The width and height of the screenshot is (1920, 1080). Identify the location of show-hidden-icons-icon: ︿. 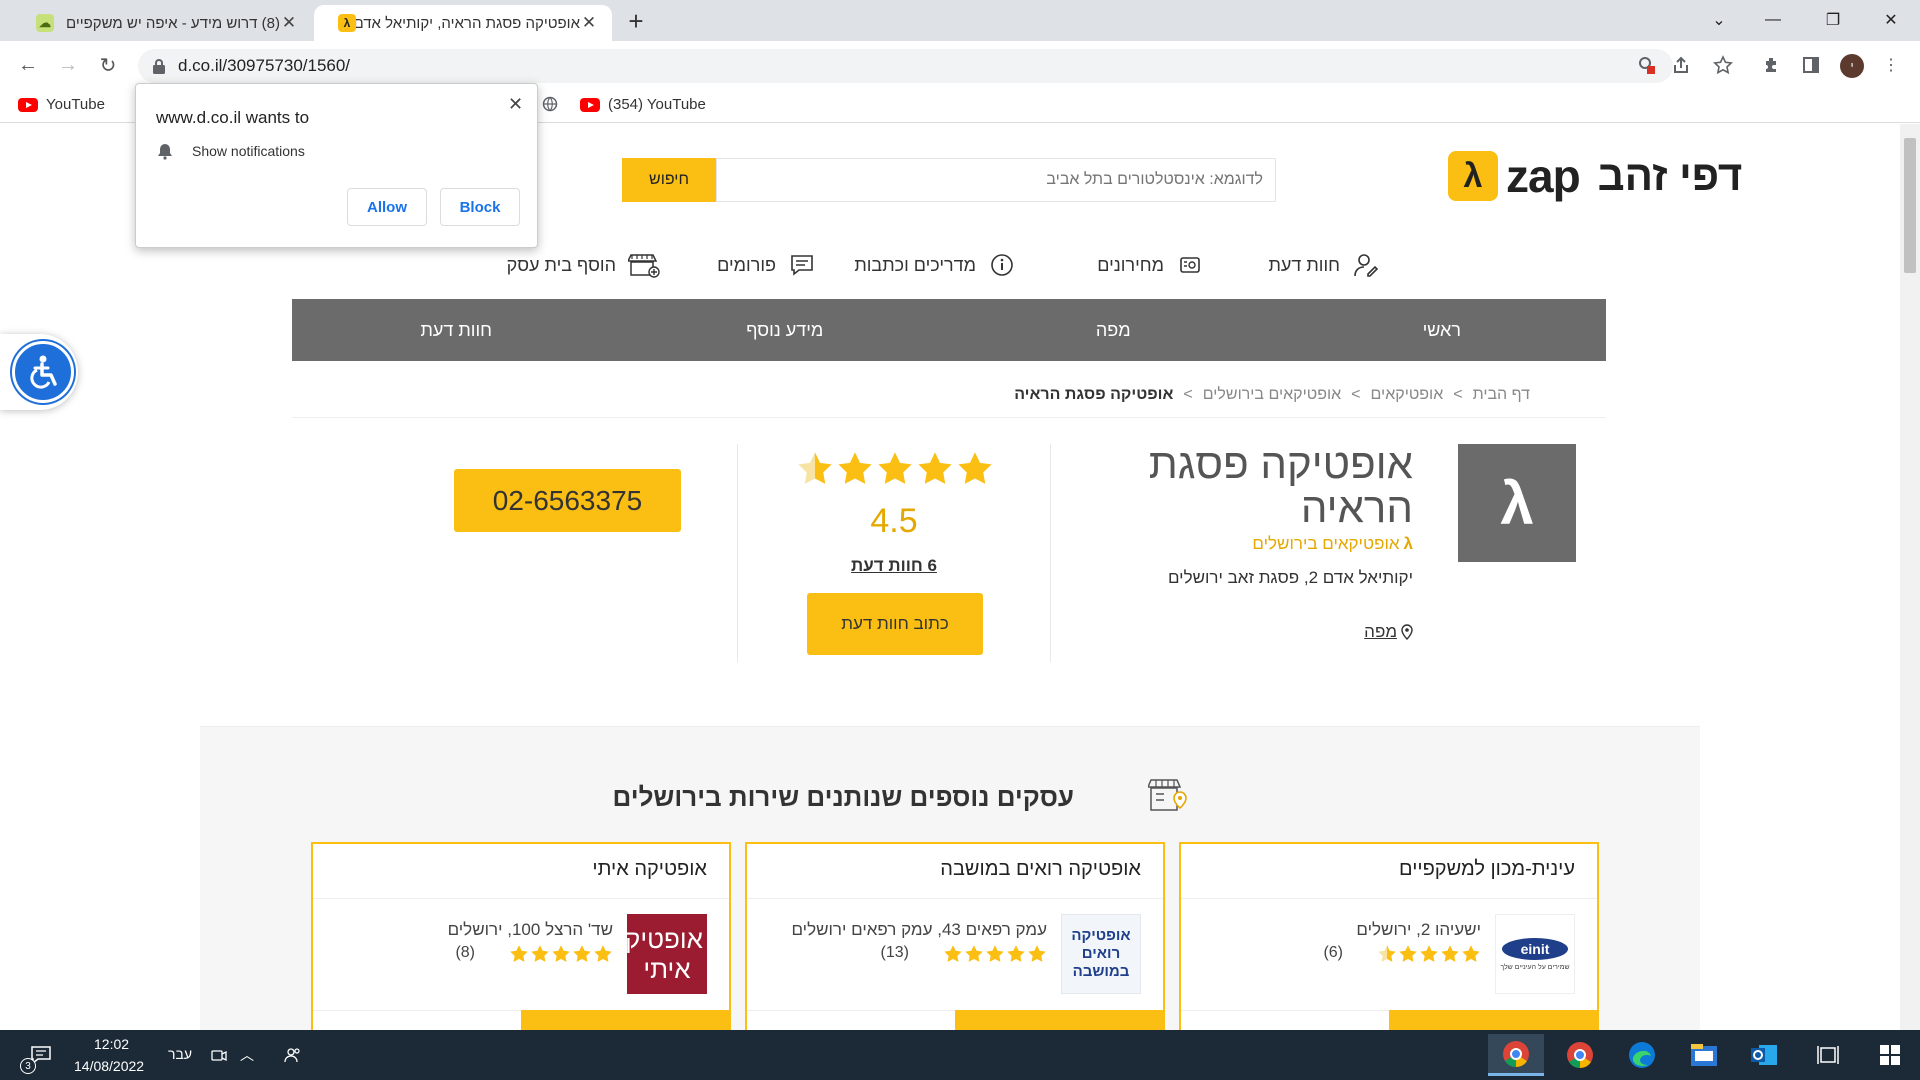
(247, 1055).